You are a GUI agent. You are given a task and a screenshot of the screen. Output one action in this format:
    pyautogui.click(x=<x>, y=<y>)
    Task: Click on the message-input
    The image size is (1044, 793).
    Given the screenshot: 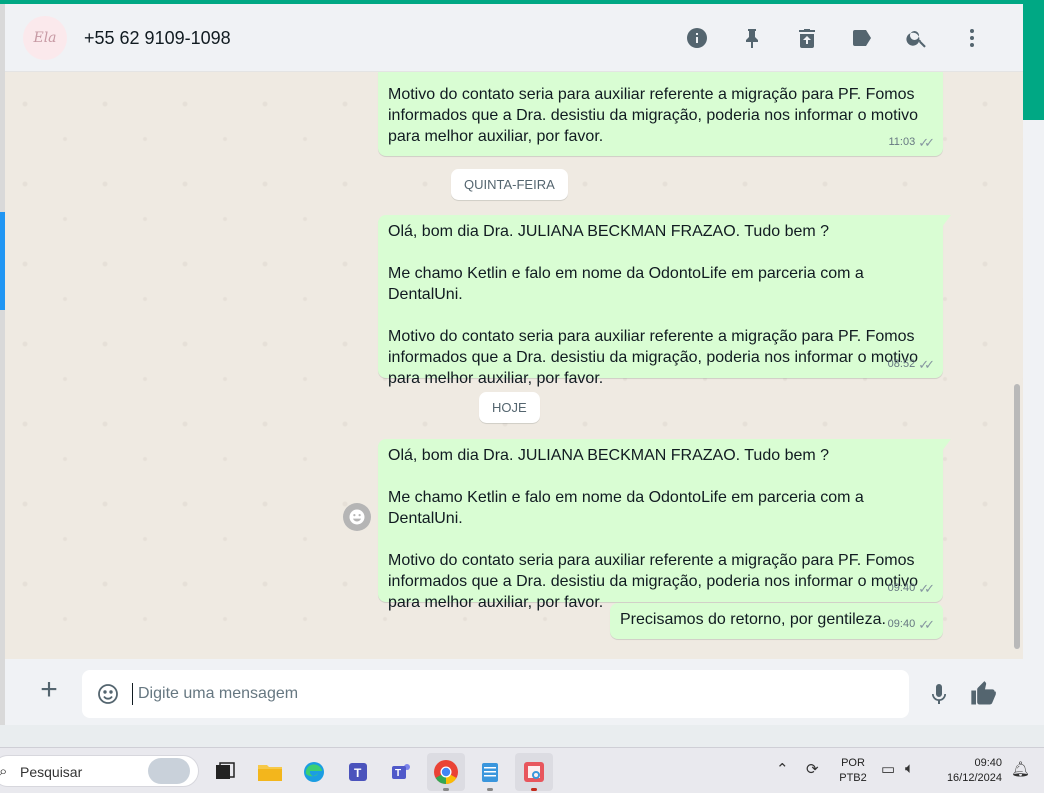 What is the action you would take?
    pyautogui.click(x=512, y=694)
    